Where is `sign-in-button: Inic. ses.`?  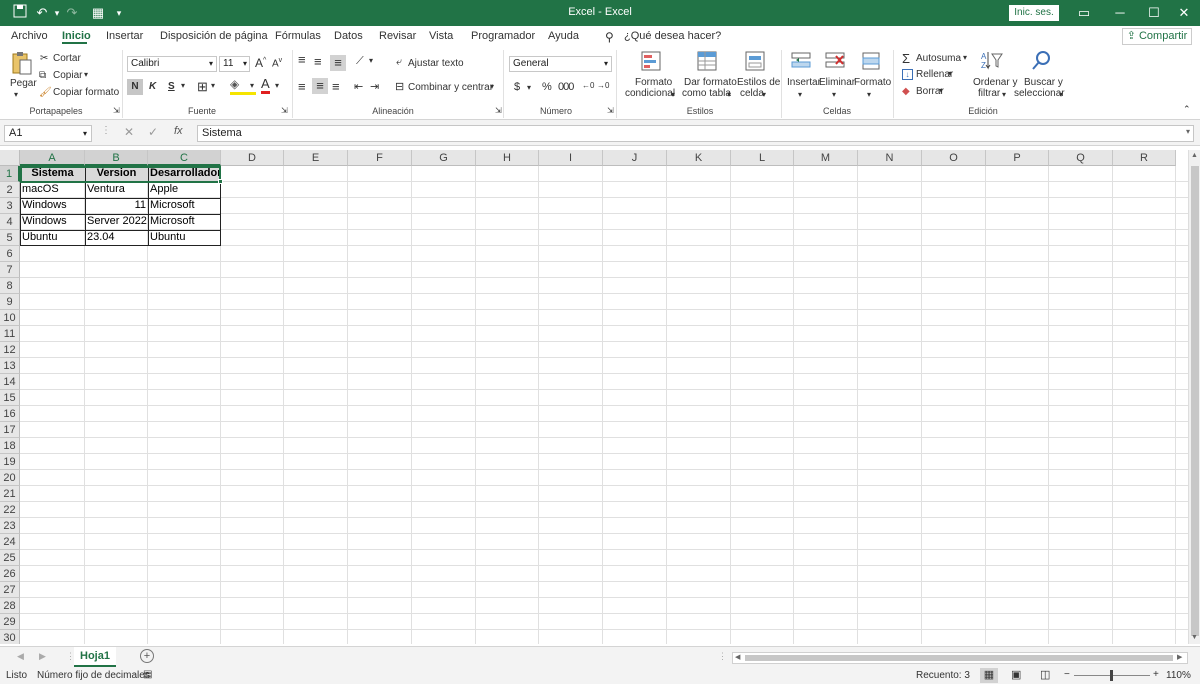 sign-in-button: Inic. ses. is located at coordinates (1034, 13).